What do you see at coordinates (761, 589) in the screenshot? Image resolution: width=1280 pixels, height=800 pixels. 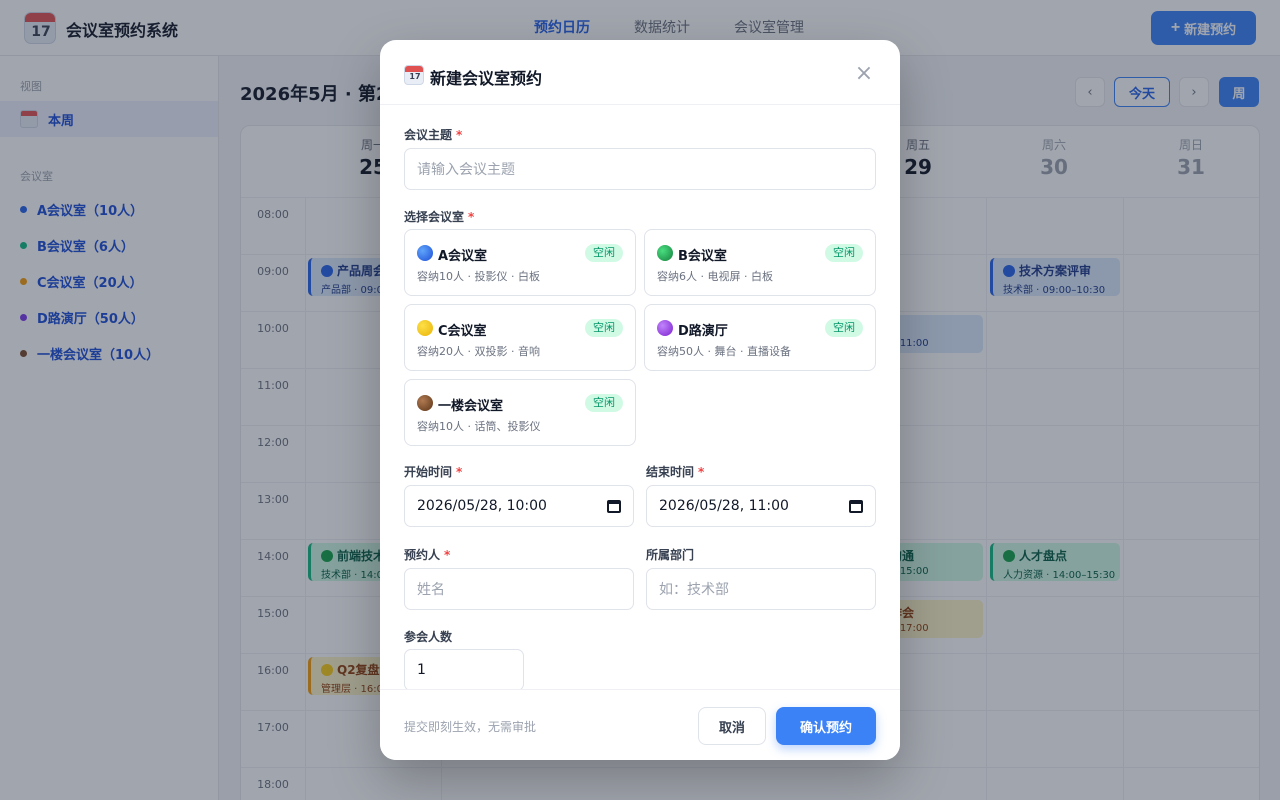 I see `department-input: 如：技术部` at bounding box center [761, 589].